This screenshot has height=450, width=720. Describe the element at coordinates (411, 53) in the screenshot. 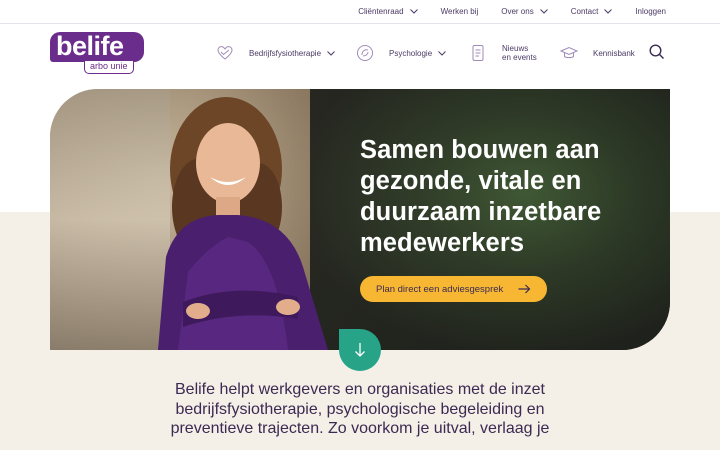

I see `nav-item-label: Psychologie` at that location.